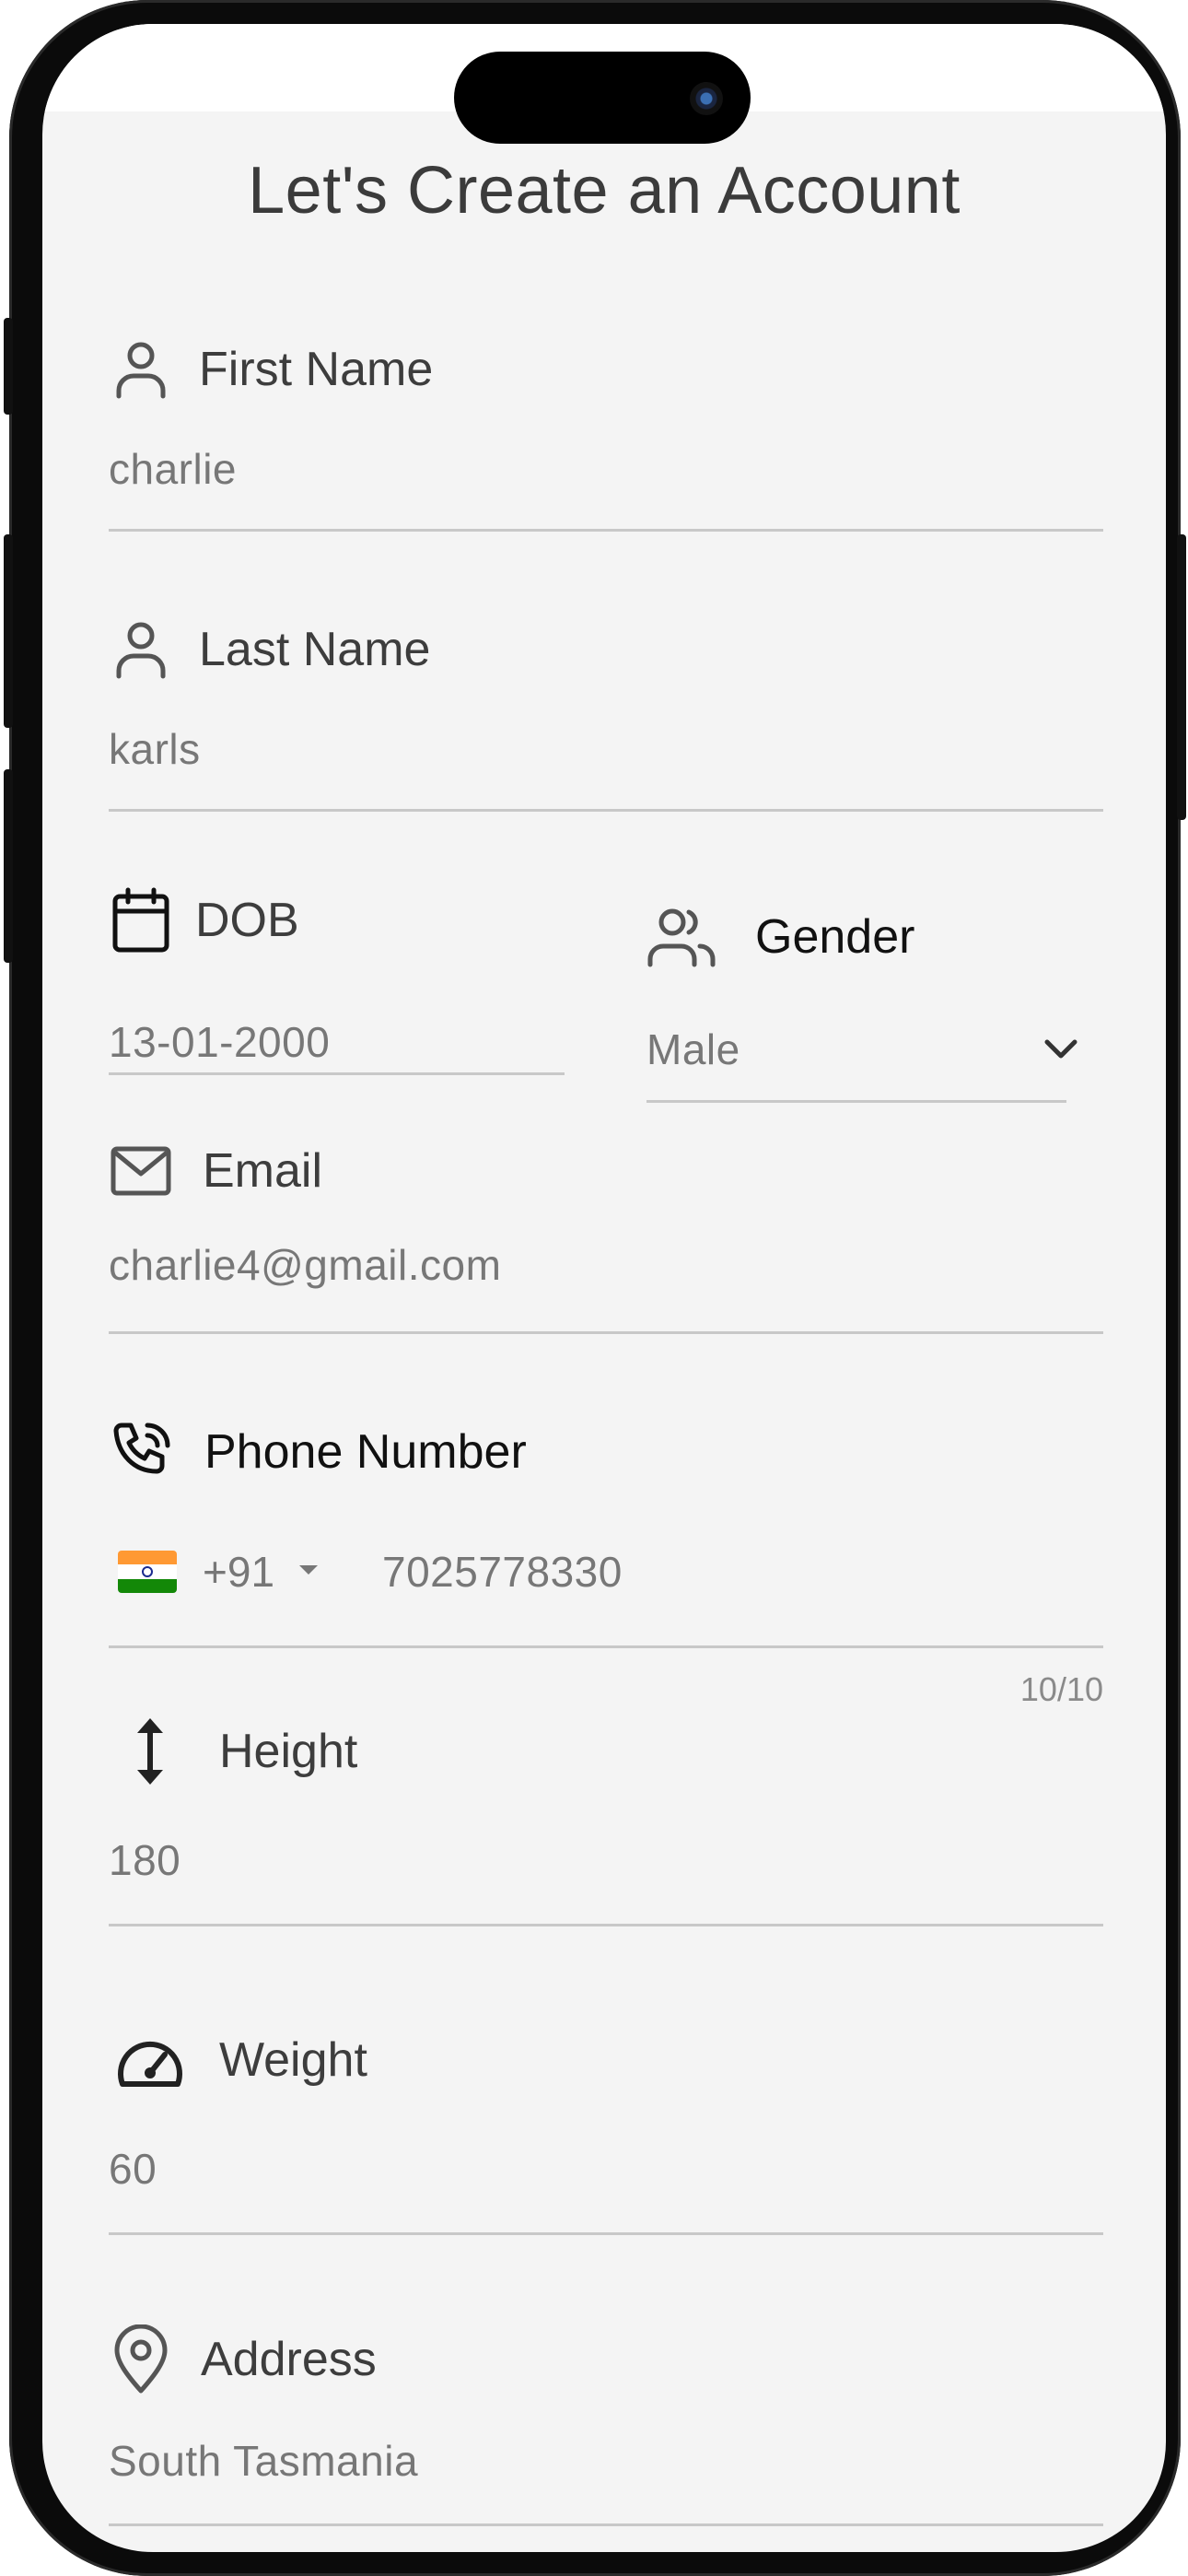 This screenshot has height=2576, width=1188. I want to click on page-title: Let's Create an Account, so click(604, 191).